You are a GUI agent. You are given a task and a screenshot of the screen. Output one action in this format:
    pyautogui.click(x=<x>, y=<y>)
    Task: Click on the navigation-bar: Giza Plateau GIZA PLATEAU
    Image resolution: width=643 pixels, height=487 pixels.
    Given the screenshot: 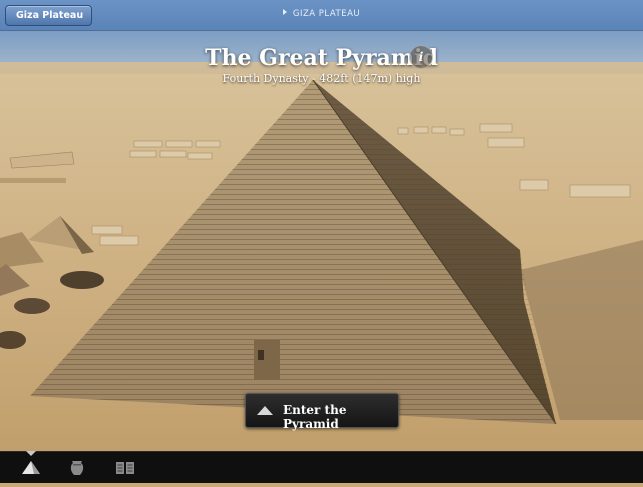 What is the action you would take?
    pyautogui.click(x=321, y=15)
    